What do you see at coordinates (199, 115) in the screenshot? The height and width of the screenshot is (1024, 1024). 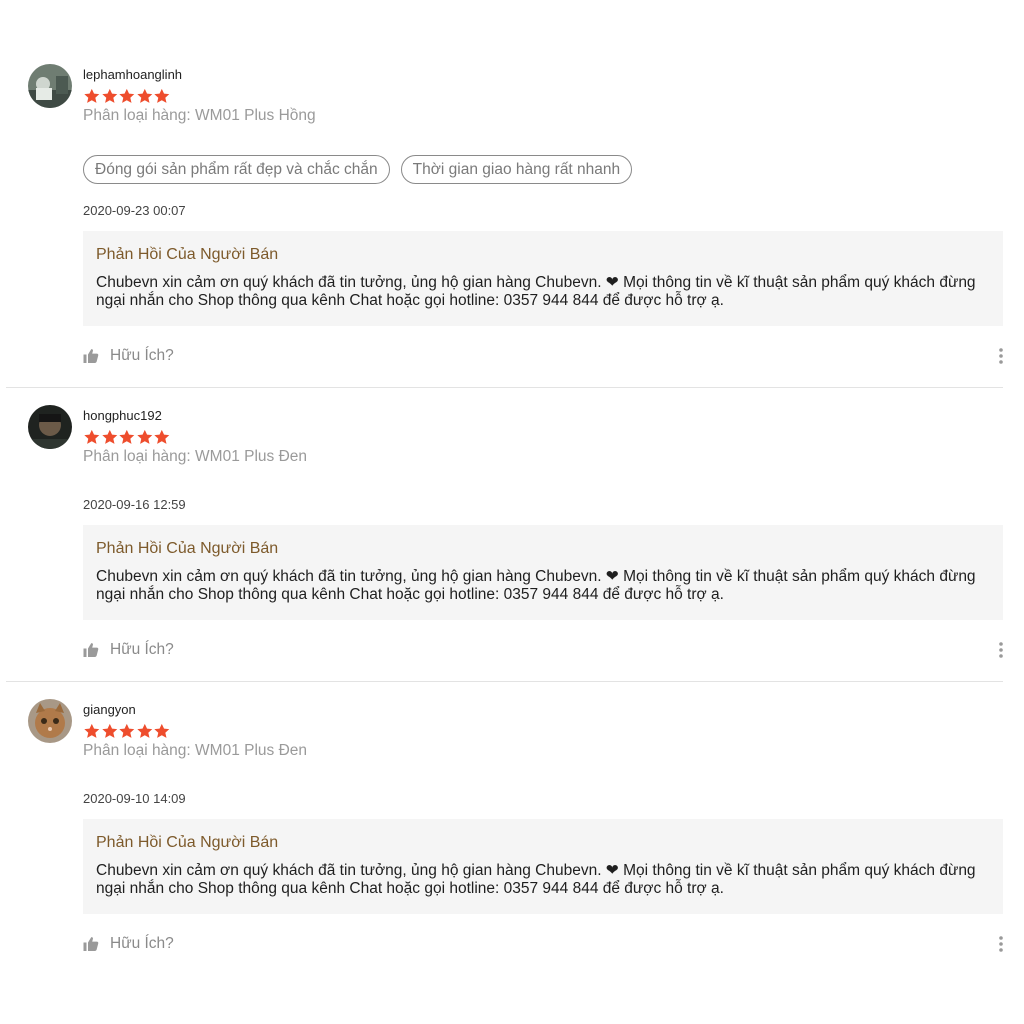 I see `variant-label: Phân loại hàng: WM01 Plus Hồng` at bounding box center [199, 115].